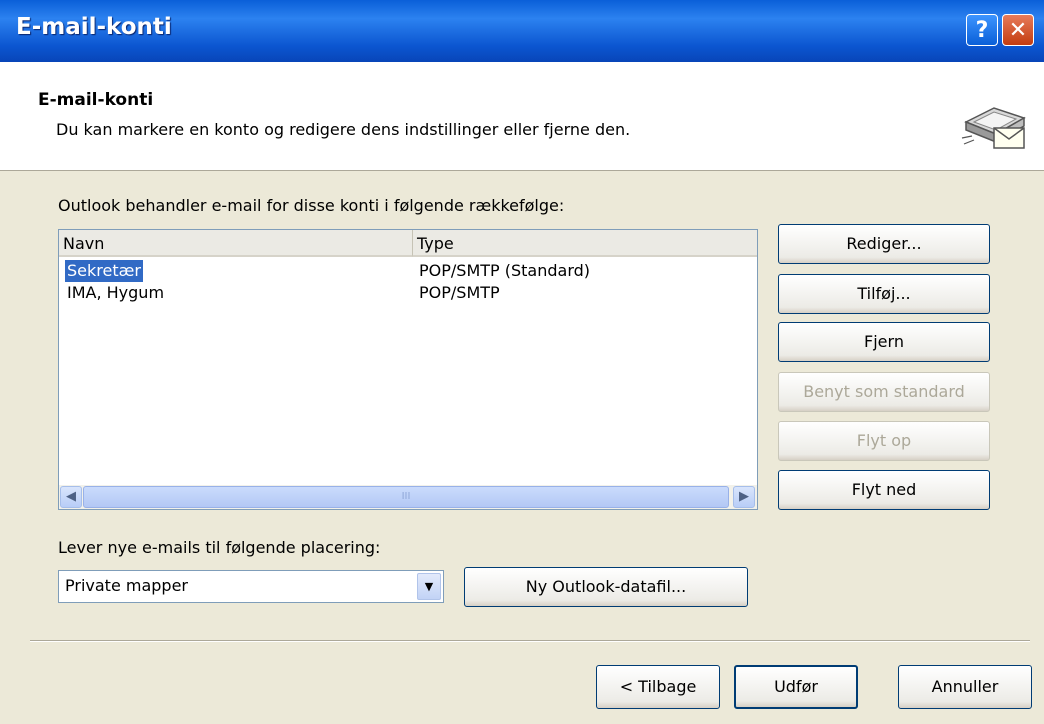 The image size is (1044, 724). What do you see at coordinates (236, 243) in the screenshot?
I see `column-header-navn: Navn` at bounding box center [236, 243].